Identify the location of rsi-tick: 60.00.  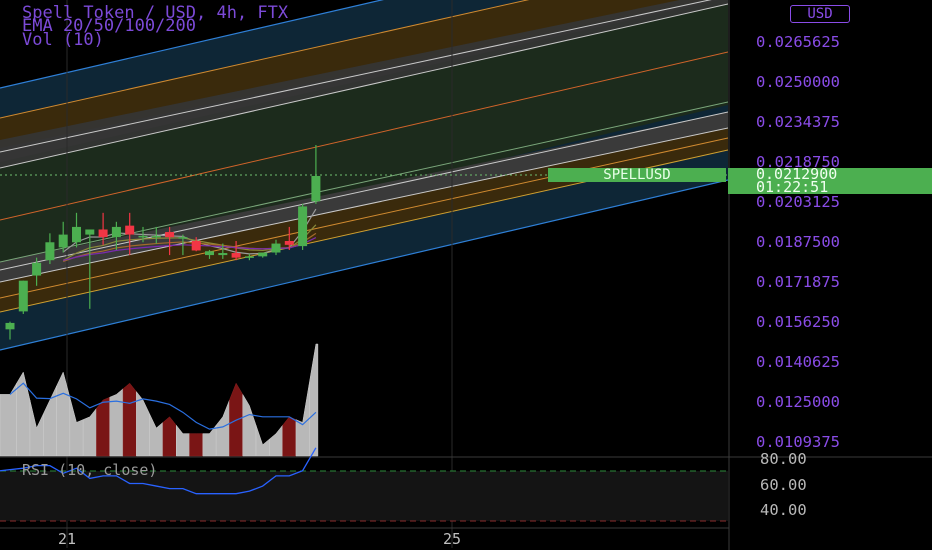
(783, 485).